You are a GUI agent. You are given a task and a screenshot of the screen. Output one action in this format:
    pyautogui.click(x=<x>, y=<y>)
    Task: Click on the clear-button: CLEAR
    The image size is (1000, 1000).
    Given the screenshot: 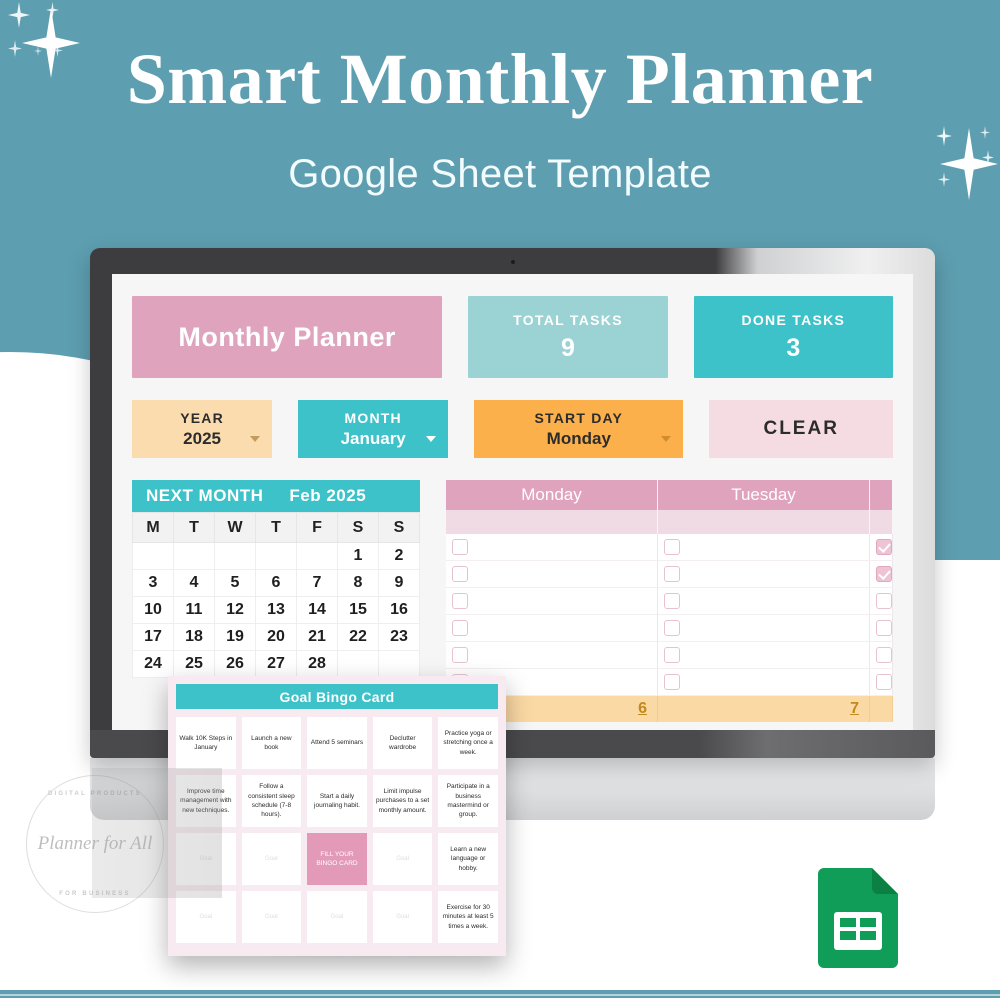 What is the action you would take?
    pyautogui.click(x=801, y=429)
    